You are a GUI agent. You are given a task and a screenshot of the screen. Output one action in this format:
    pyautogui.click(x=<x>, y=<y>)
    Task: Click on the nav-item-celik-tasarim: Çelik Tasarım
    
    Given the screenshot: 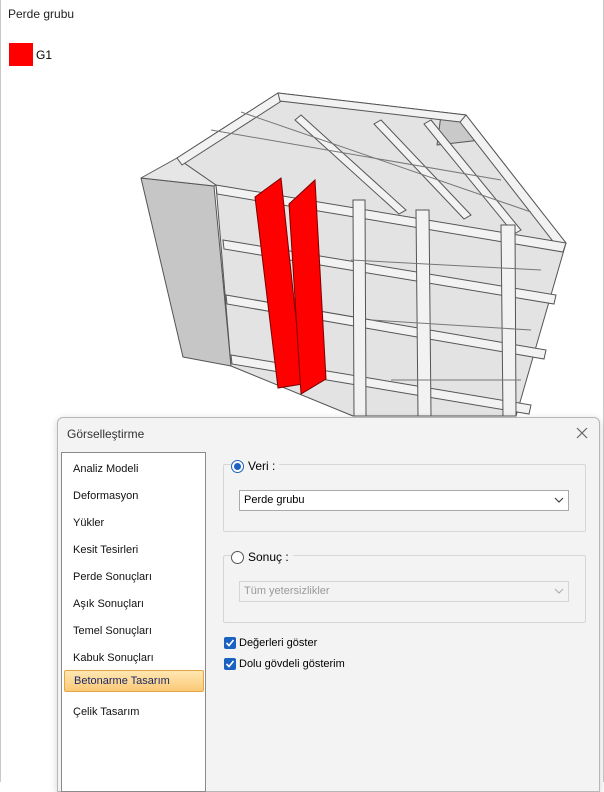 What is the action you would take?
    pyautogui.click(x=134, y=712)
    